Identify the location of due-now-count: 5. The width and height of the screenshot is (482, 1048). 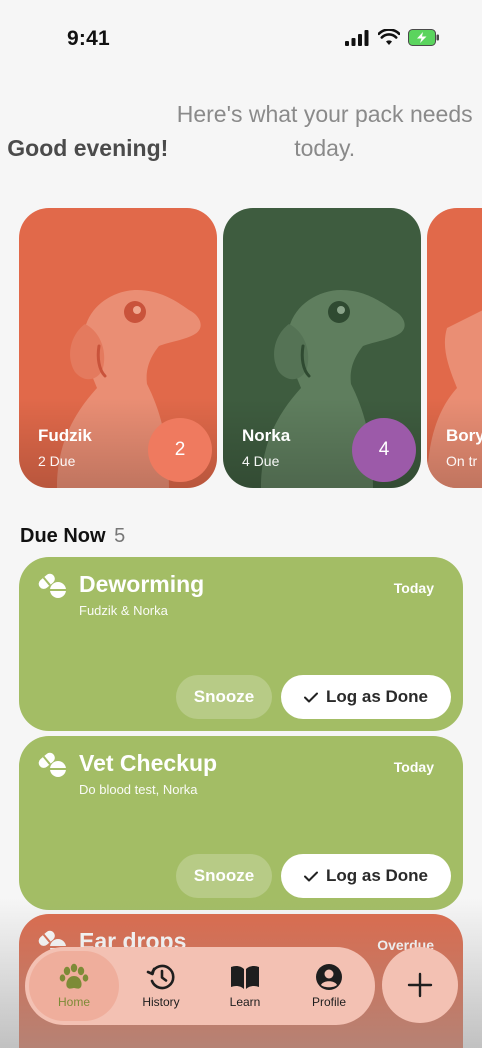
(120, 536).